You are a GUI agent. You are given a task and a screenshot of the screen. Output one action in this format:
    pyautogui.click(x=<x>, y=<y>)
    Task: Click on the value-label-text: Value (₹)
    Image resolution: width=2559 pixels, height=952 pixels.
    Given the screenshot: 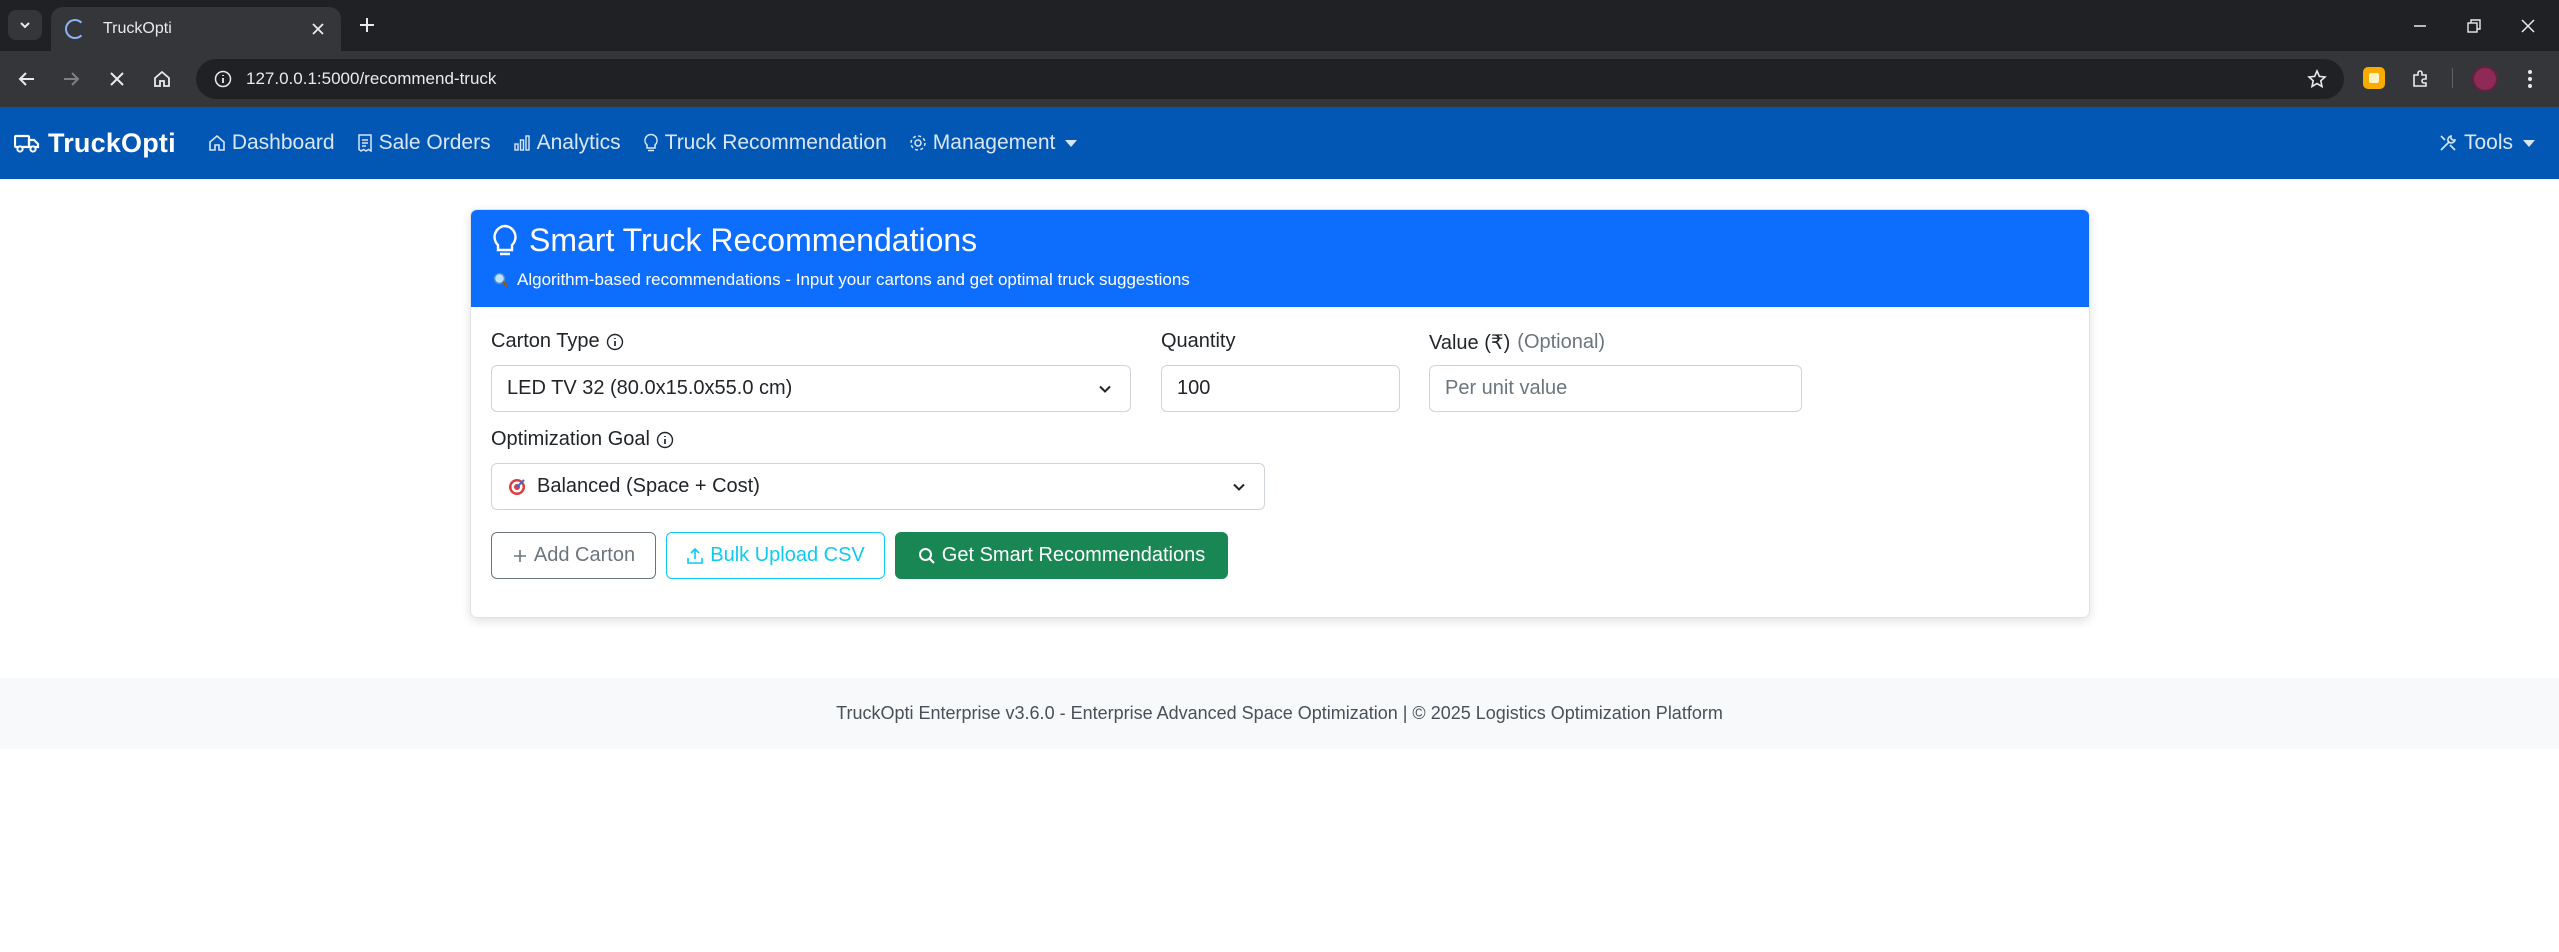 What is the action you would take?
    pyautogui.click(x=1470, y=343)
    